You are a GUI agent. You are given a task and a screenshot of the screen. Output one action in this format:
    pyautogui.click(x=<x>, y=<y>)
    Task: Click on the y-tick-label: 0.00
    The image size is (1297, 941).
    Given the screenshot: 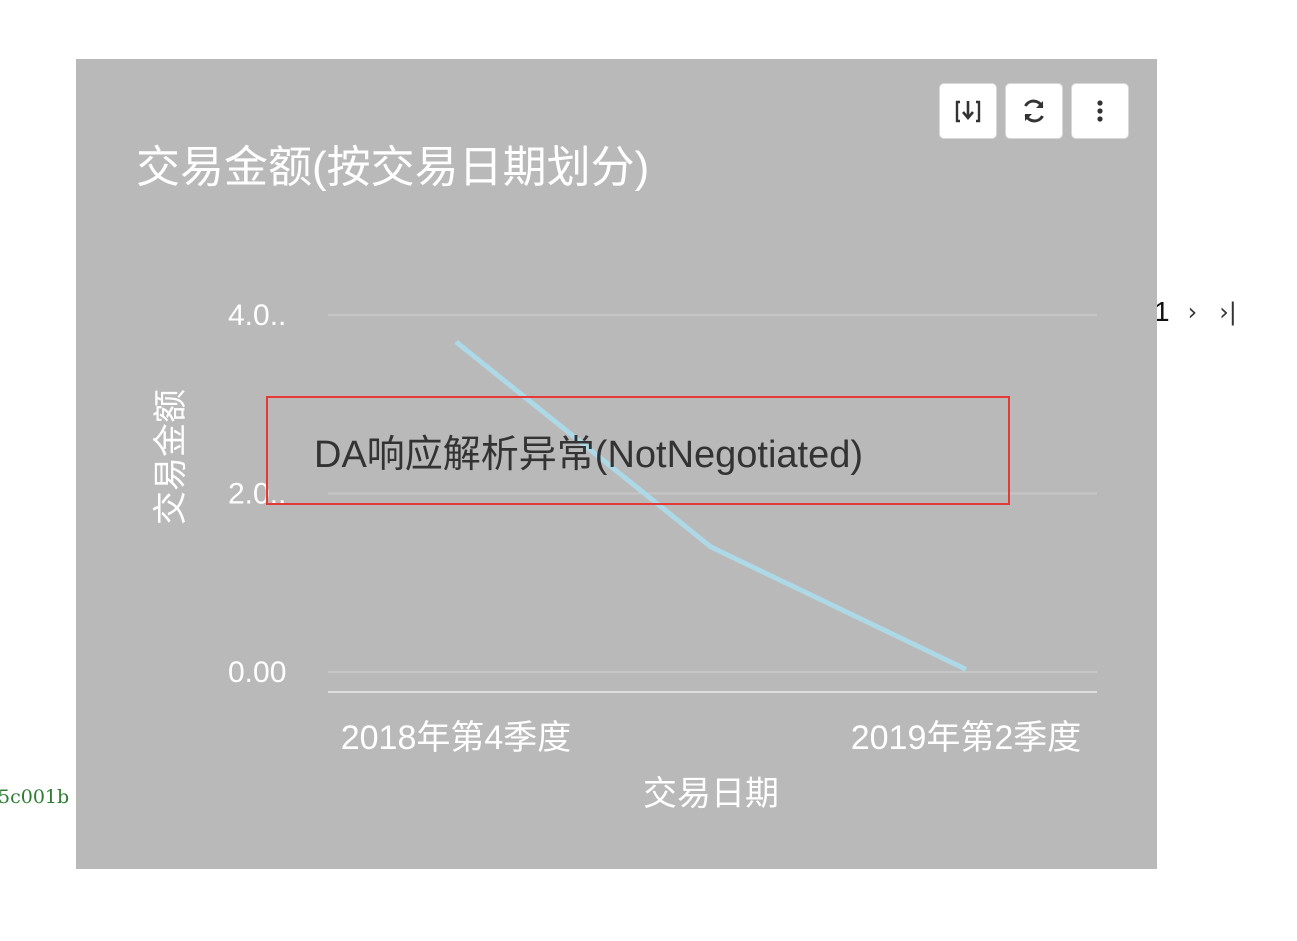 What is the action you would take?
    pyautogui.click(x=257, y=672)
    